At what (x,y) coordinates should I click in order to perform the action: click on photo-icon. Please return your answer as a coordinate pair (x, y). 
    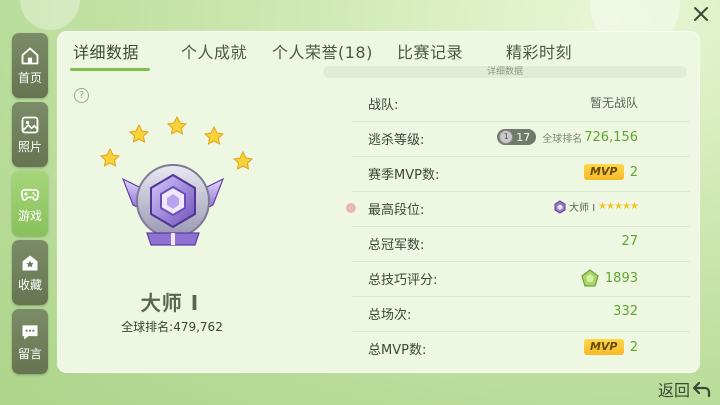
    Looking at the image, I should click on (30, 124).